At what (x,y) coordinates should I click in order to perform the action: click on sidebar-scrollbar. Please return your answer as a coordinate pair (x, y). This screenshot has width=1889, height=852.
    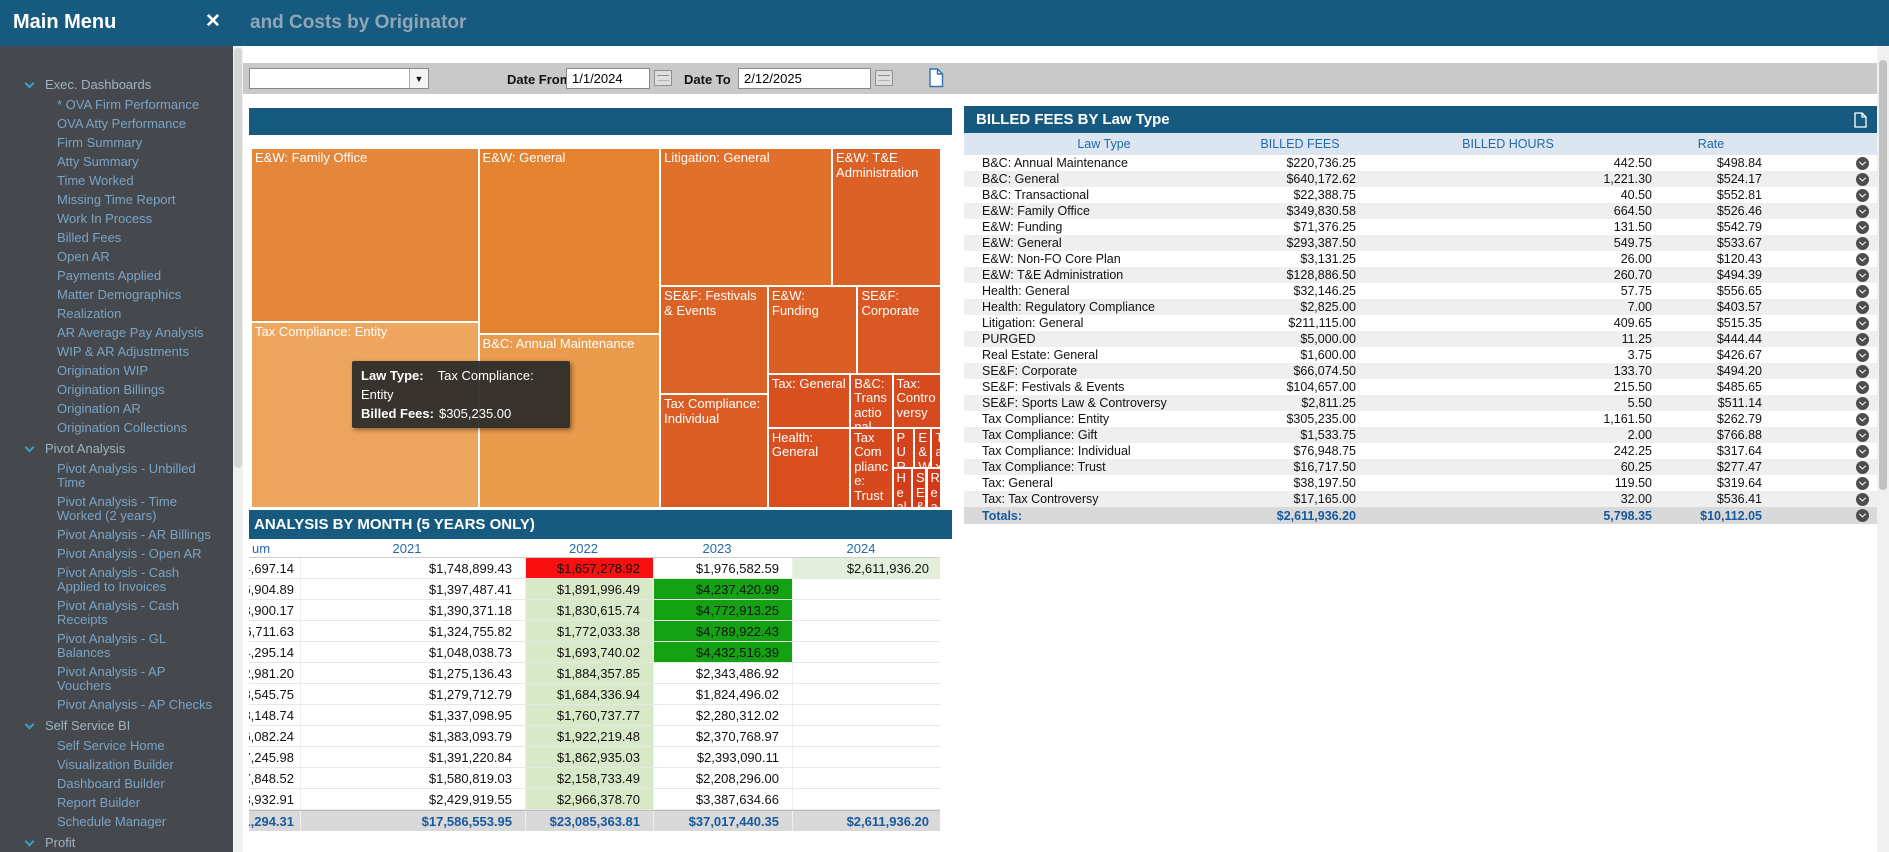
    Looking at the image, I should click on (238, 449).